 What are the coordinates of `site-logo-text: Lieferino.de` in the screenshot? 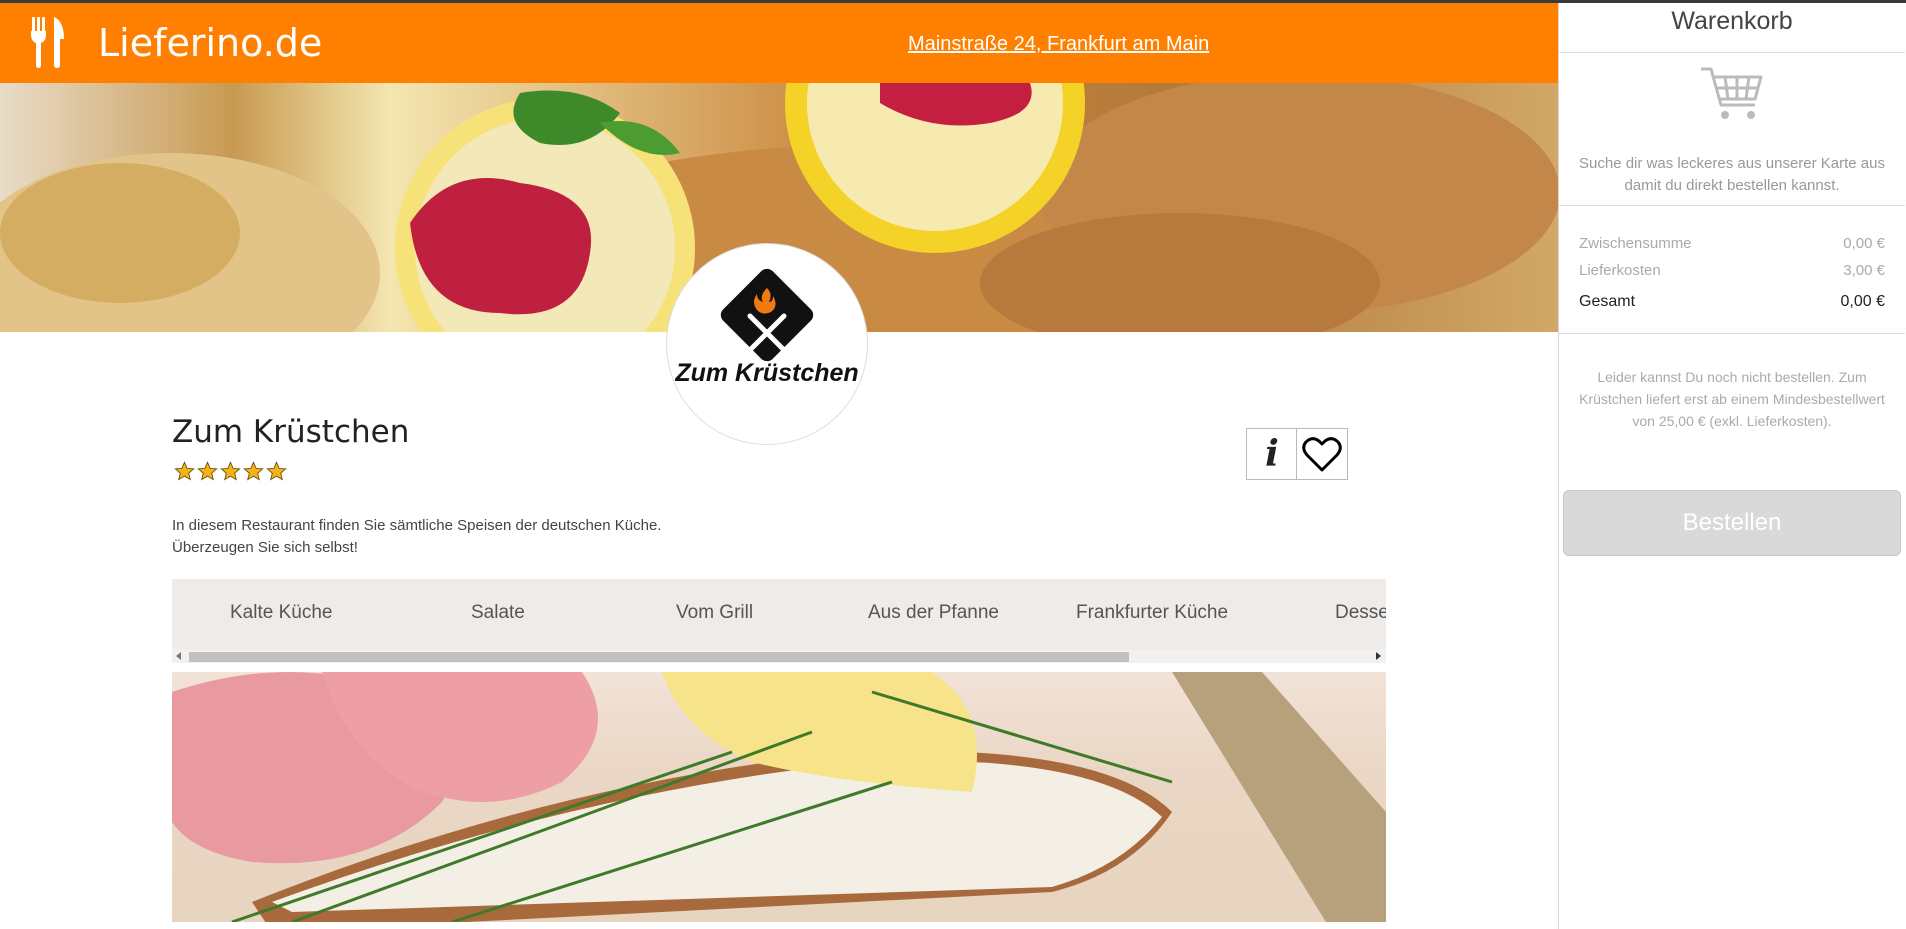 It's located at (210, 43).